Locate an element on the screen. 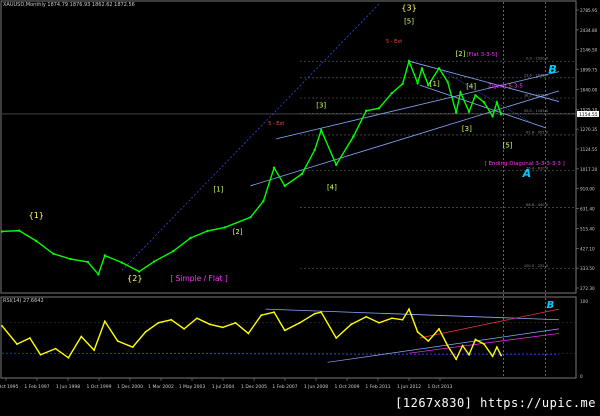 The width and height of the screenshot is (600, 416). price-axis-label: 2785.95 is located at coordinates (589, 10).